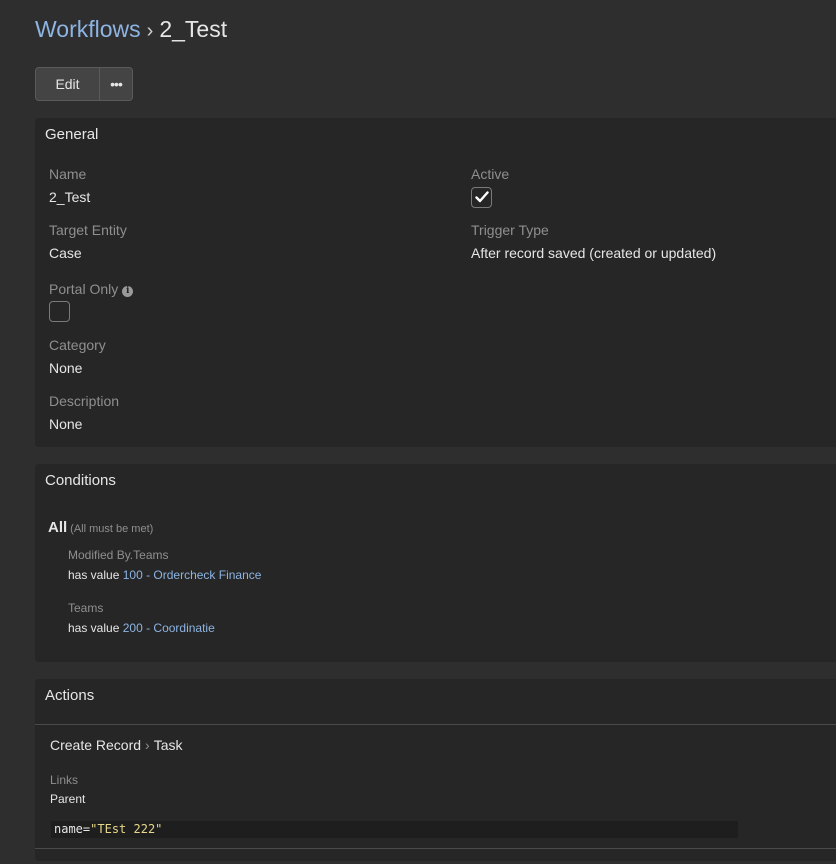 This screenshot has height=864, width=836. I want to click on breadcrumb: Workflows › 2_Test, so click(131, 30).